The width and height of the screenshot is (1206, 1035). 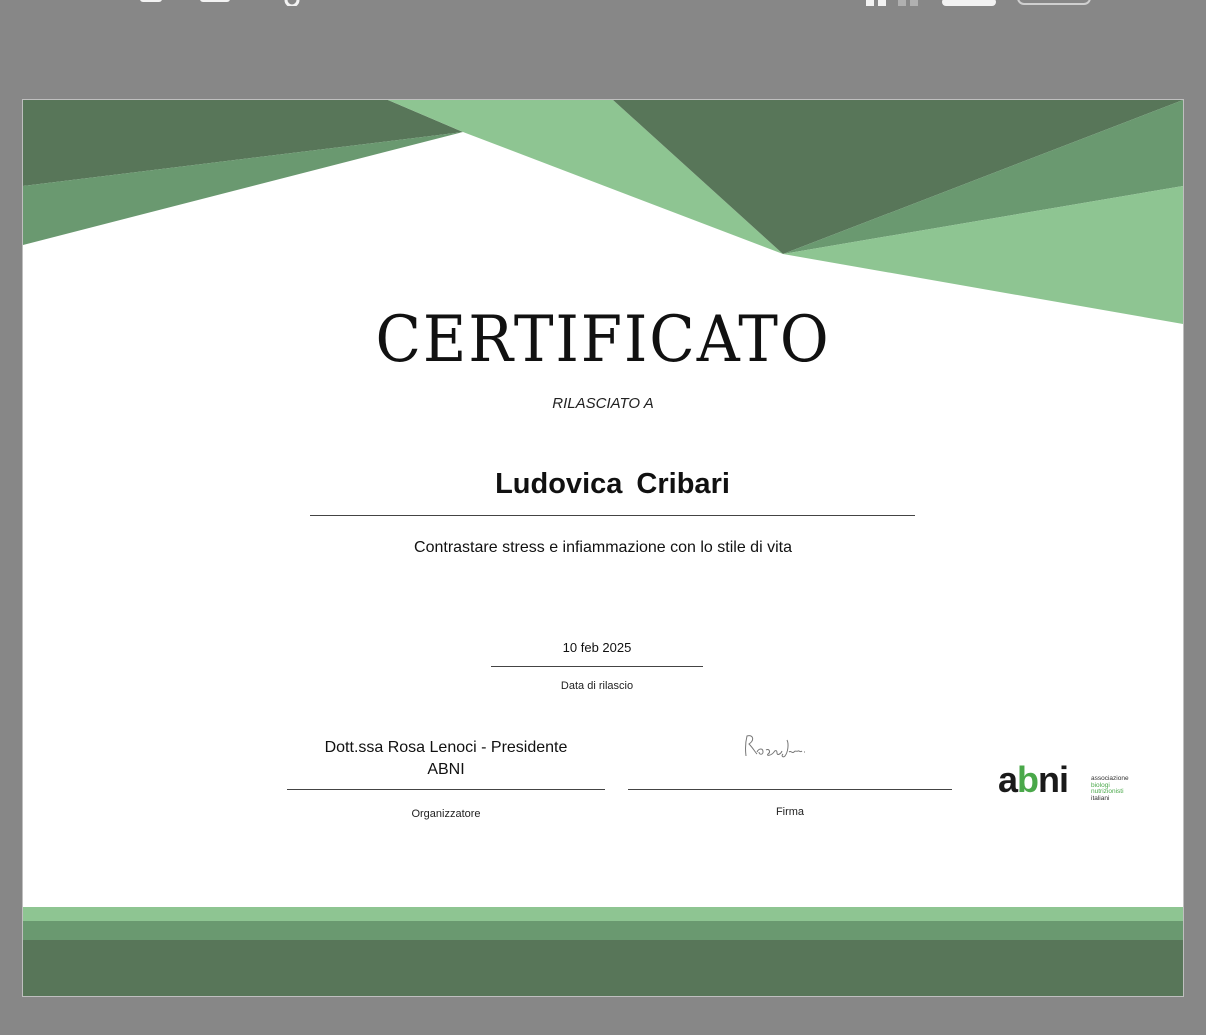 What do you see at coordinates (220, 3) in the screenshot?
I see `status-bar-left-icons` at bounding box center [220, 3].